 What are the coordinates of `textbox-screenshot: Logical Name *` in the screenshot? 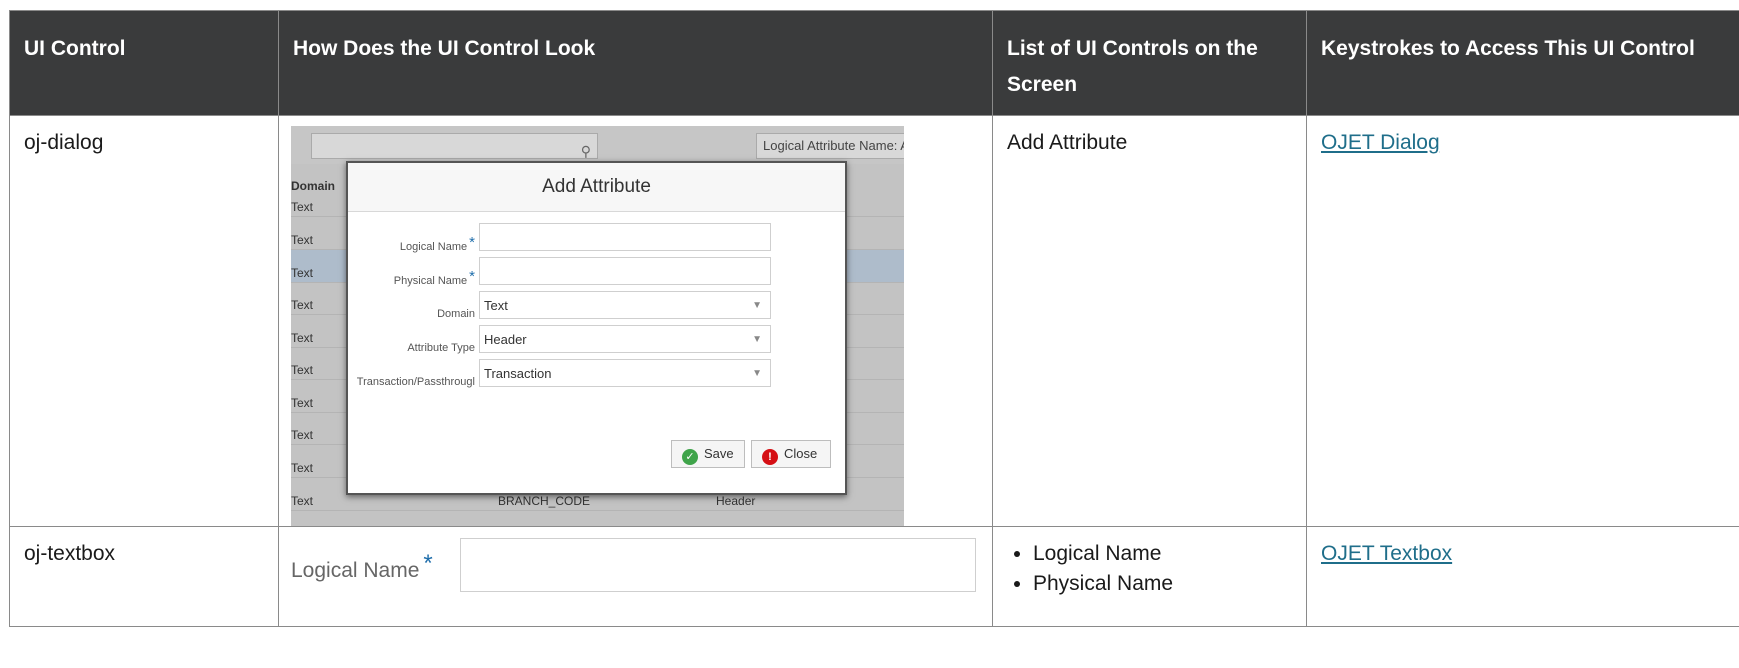 It's located at (636, 567).